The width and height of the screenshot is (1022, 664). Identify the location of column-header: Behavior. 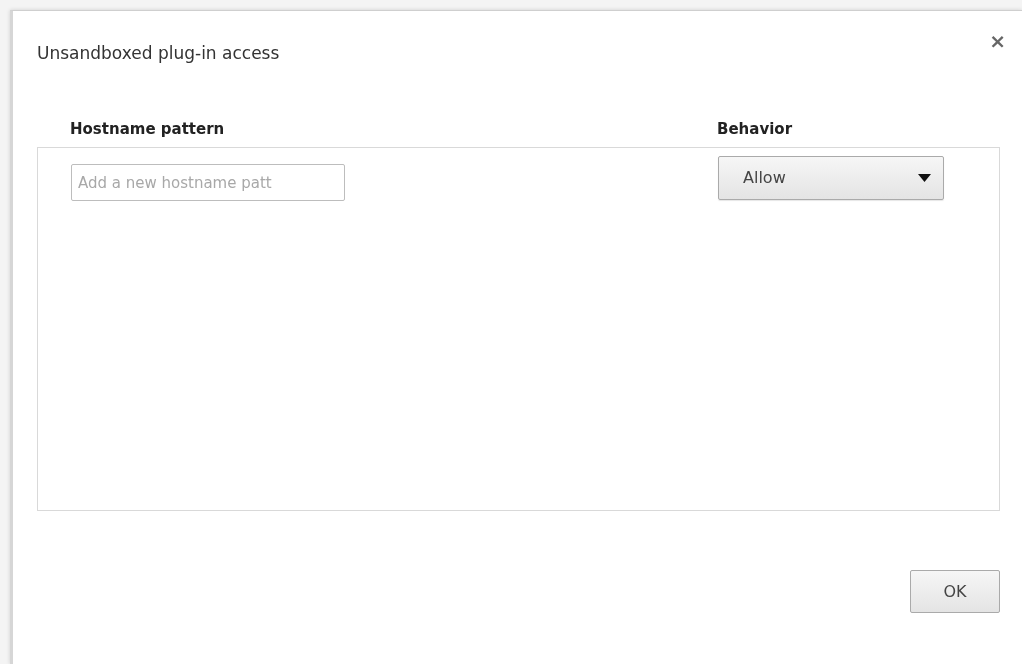
(755, 129).